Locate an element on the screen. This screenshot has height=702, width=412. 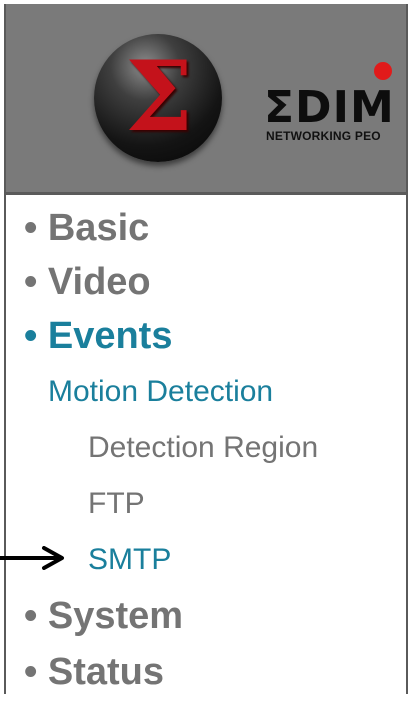
brand-wordmark: ΣDIM is located at coordinates (329, 107).